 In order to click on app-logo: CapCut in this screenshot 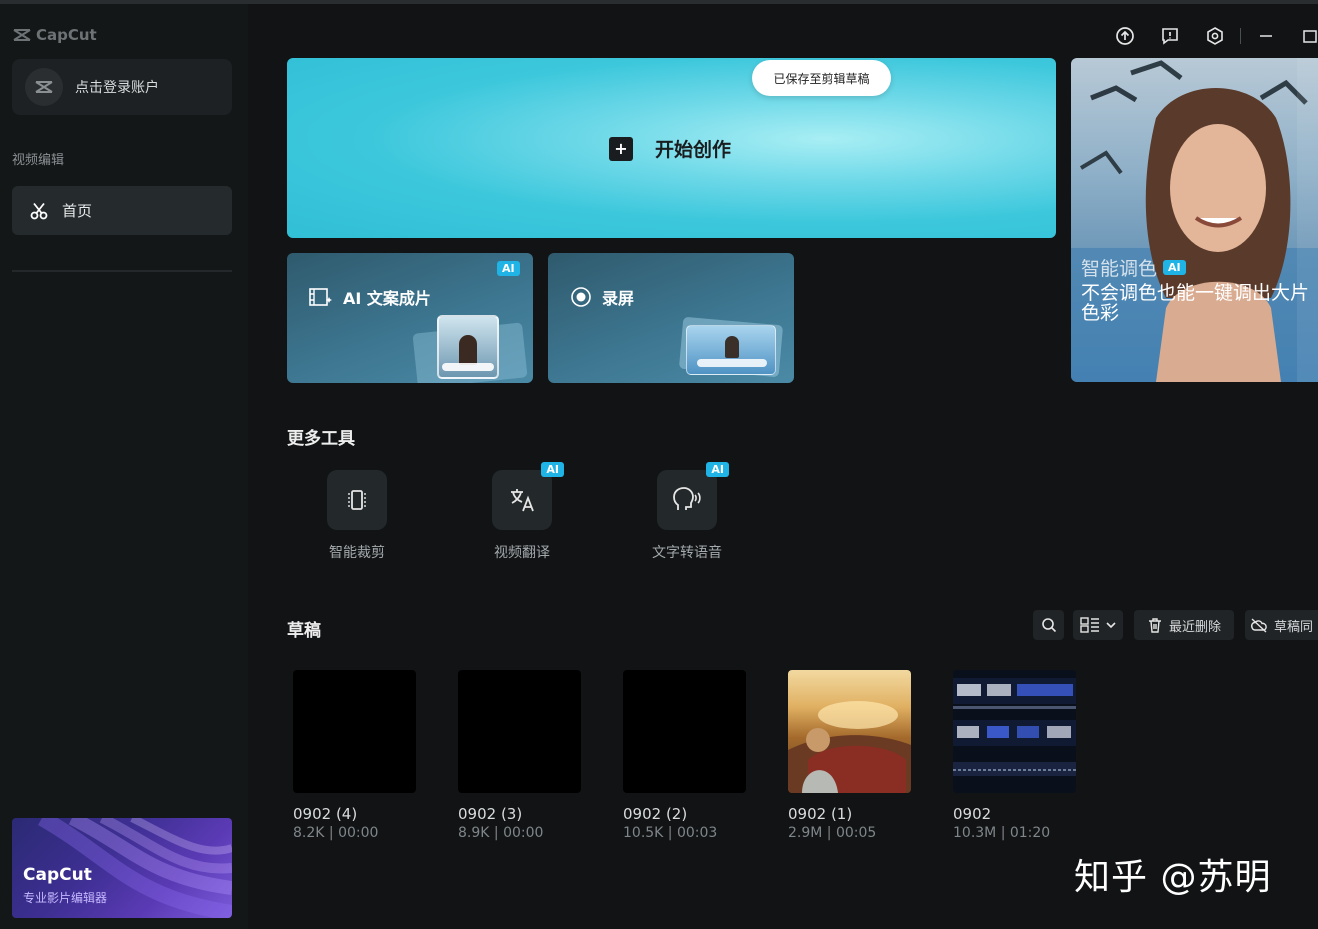, I will do `click(54, 35)`.